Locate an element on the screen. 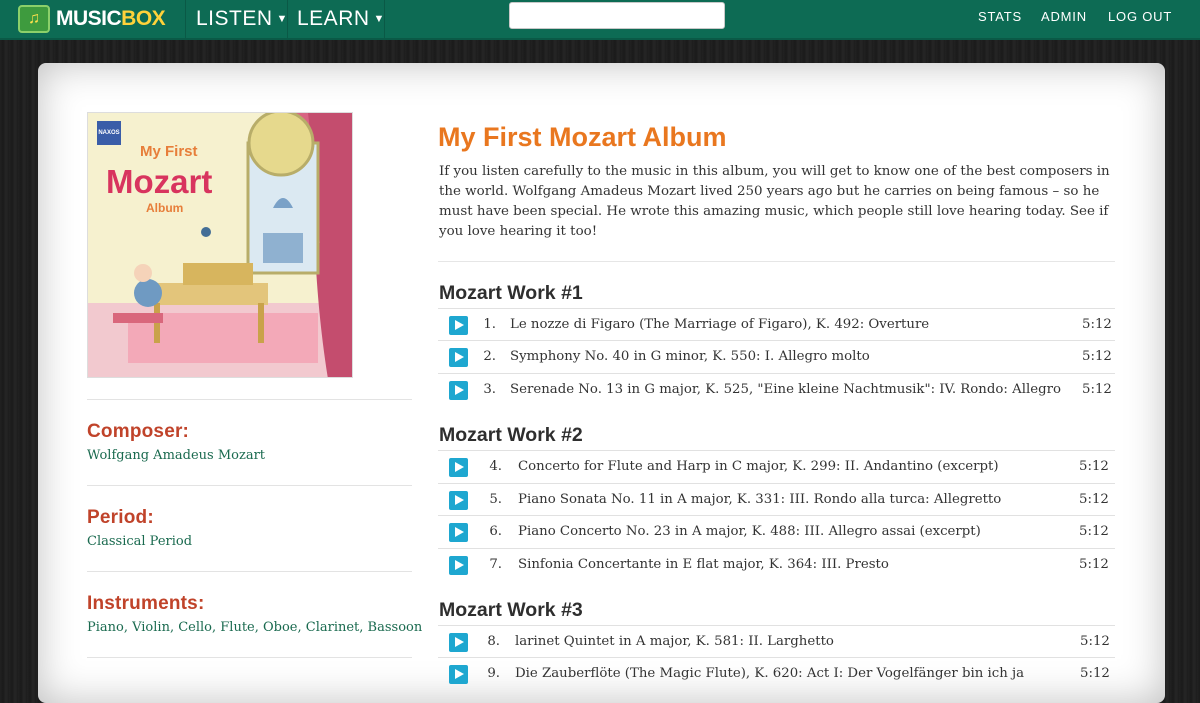 This screenshot has height=703, width=1200. cover-title-line3: Album is located at coordinates (165, 208).